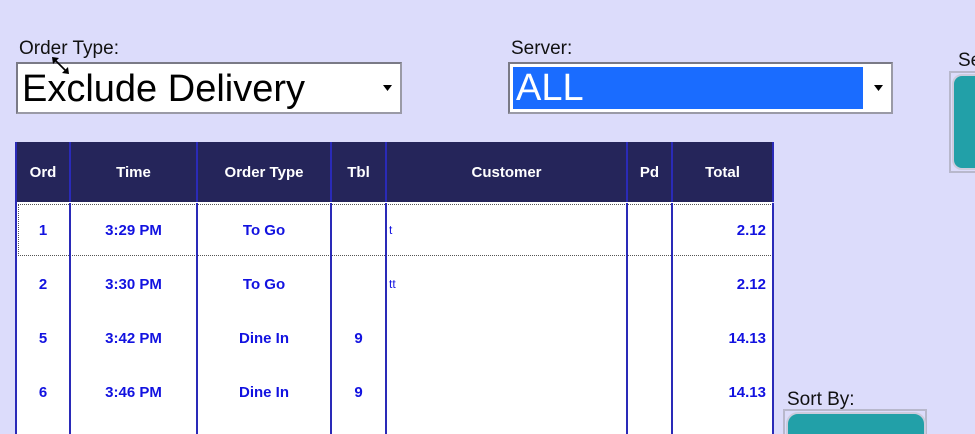 The height and width of the screenshot is (434, 975). I want to click on col-header-total: Total, so click(723, 172).